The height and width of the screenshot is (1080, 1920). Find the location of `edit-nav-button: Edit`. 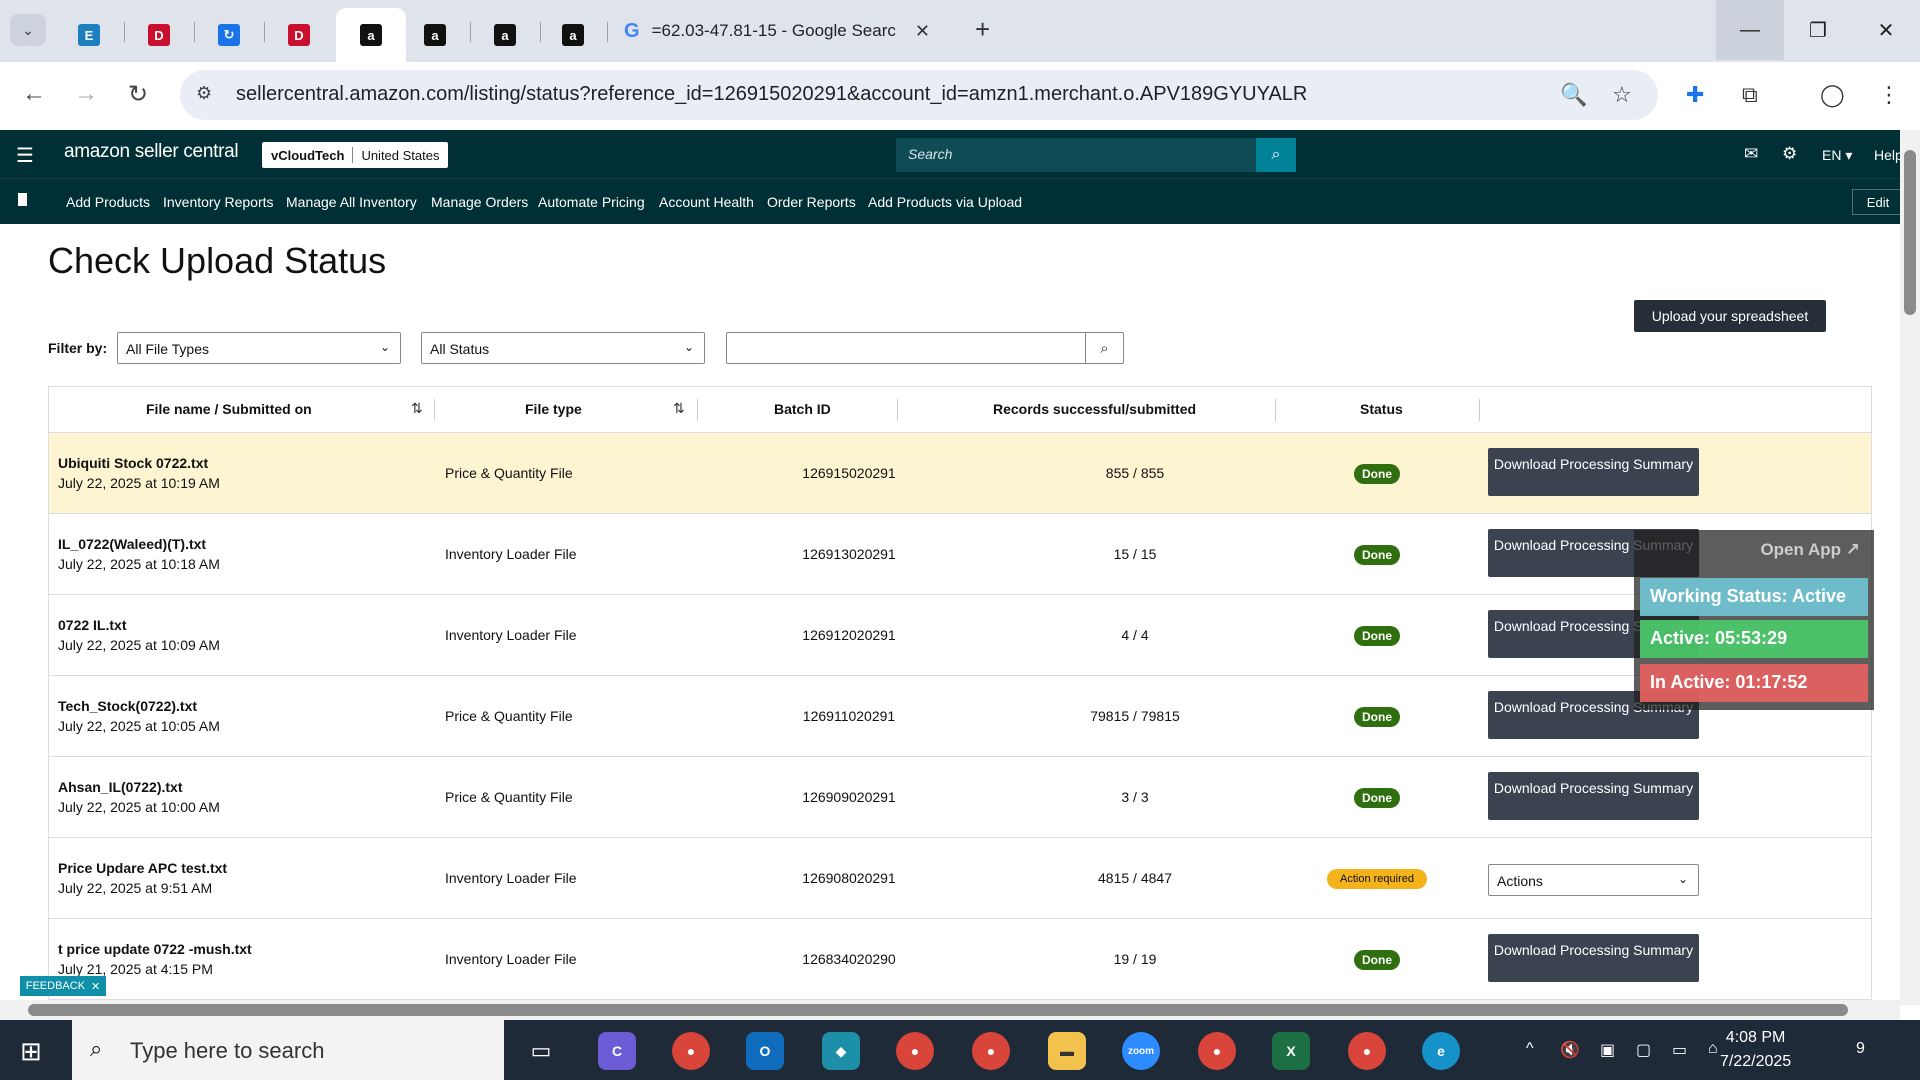

edit-nav-button: Edit is located at coordinates (1878, 202).